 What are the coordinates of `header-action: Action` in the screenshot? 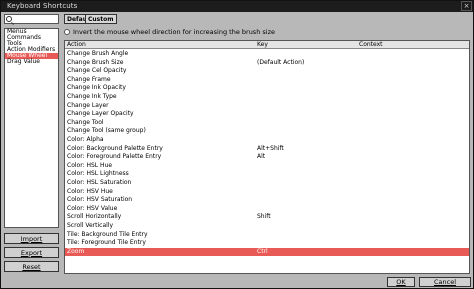 It's located at (161, 45).